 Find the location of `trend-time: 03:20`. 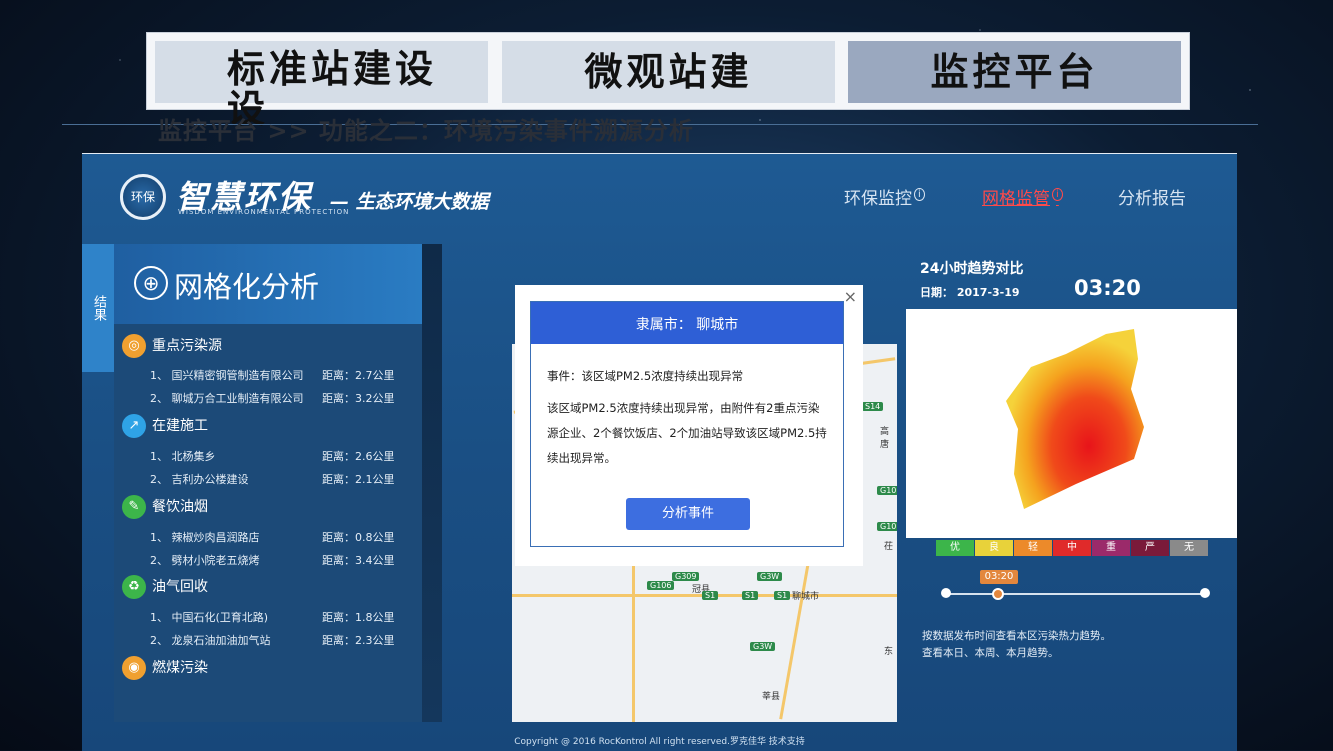

trend-time: 03:20 is located at coordinates (1107, 288).